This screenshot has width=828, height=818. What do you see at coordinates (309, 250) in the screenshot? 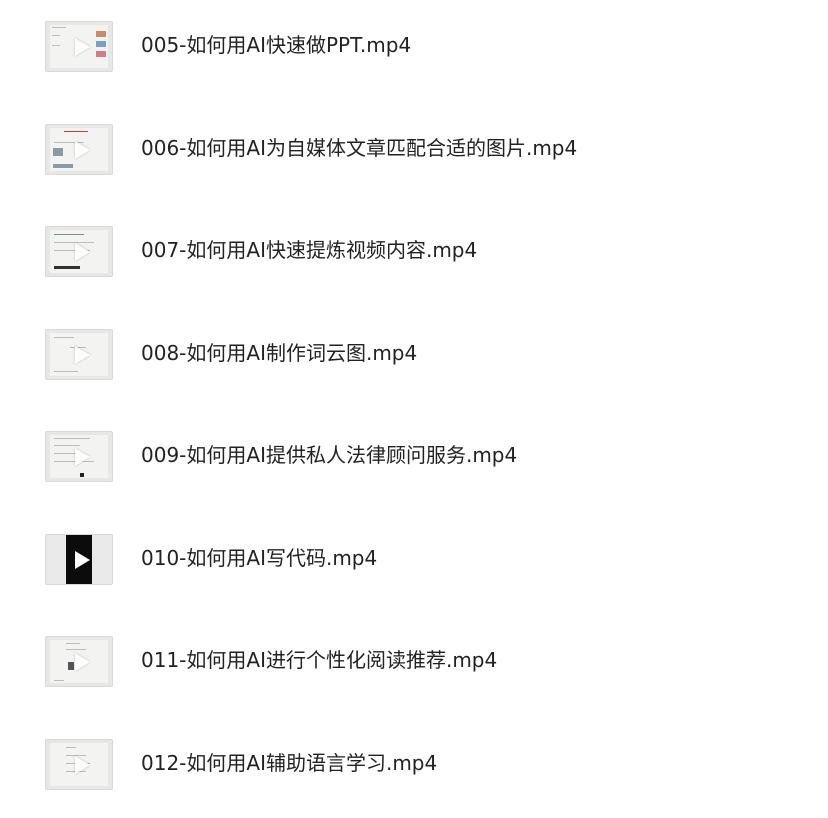
I see `file-name: 007-如何用AI快速提炼视频内容.mp4` at bounding box center [309, 250].